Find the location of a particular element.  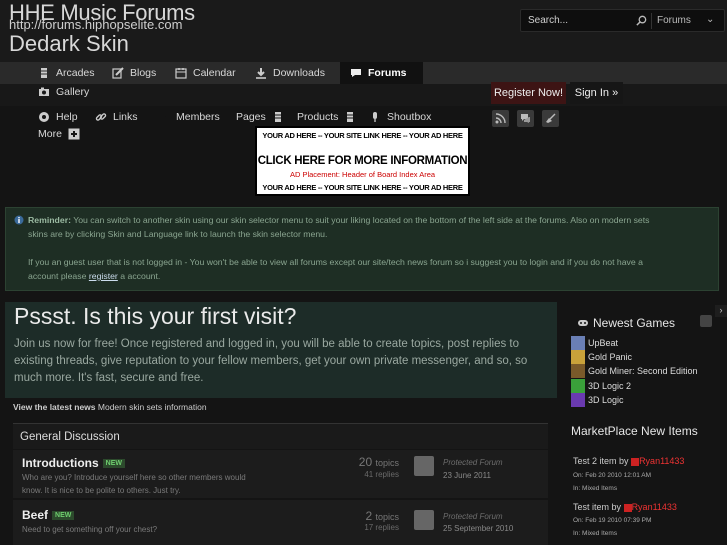

calendar-icon is located at coordinates (181, 73).